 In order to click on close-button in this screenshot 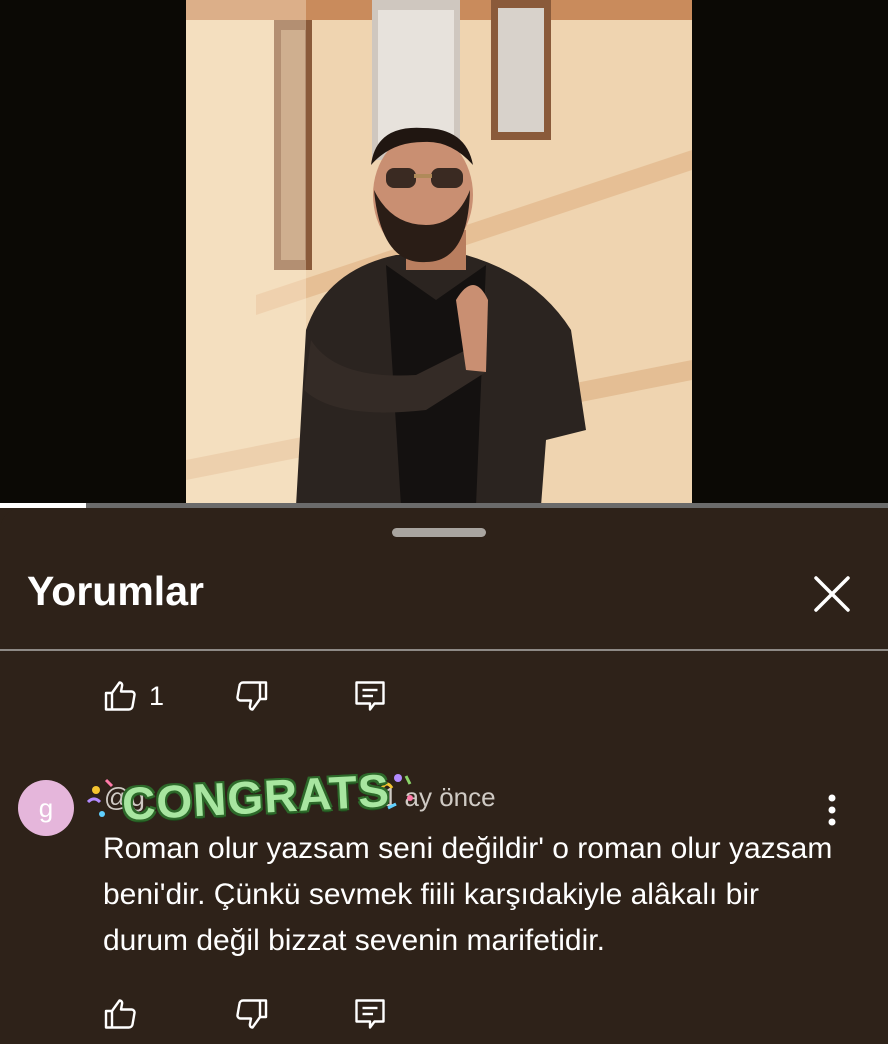, I will do `click(832, 594)`.